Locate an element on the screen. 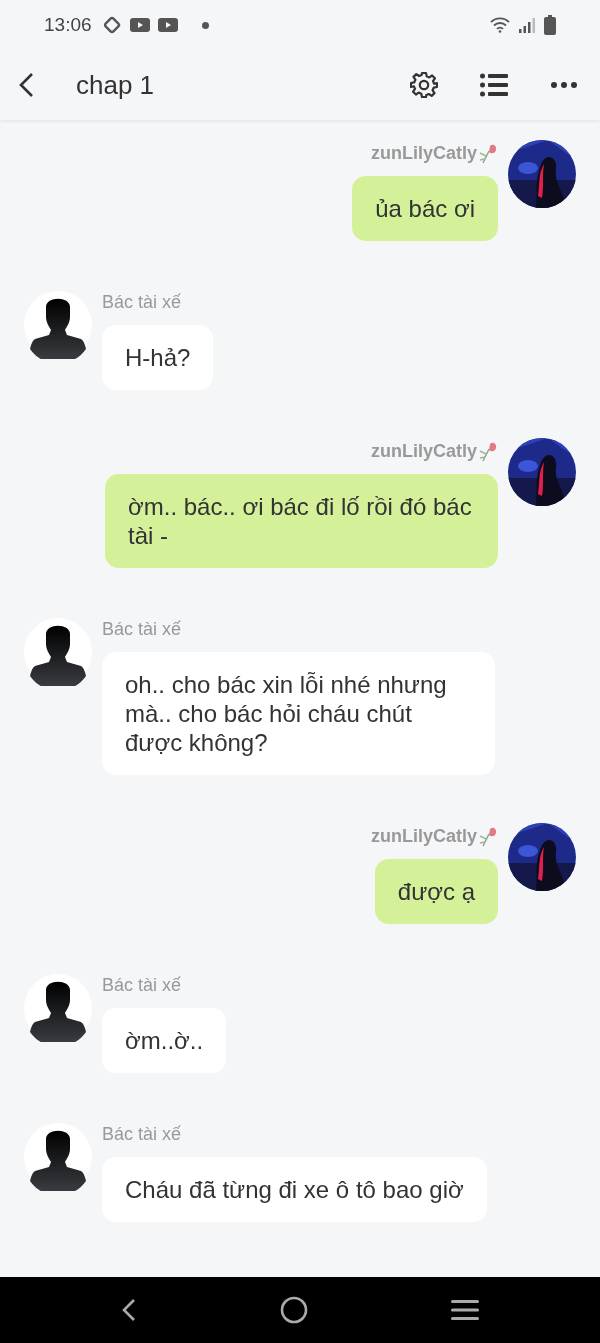  notification-dot-icon is located at coordinates (205, 25).